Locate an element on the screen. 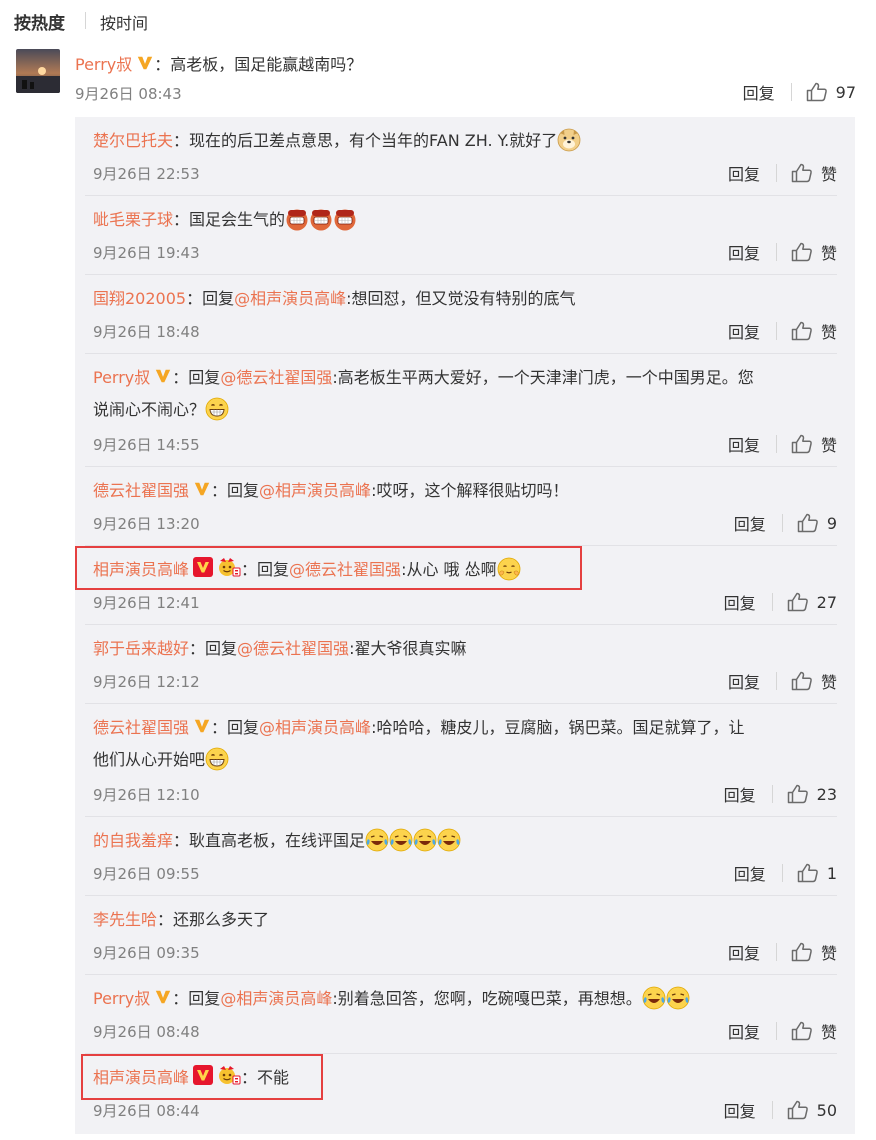 The width and height of the screenshot is (876, 1140). reply-author: 楚尔巴托夫 is located at coordinates (133, 140).